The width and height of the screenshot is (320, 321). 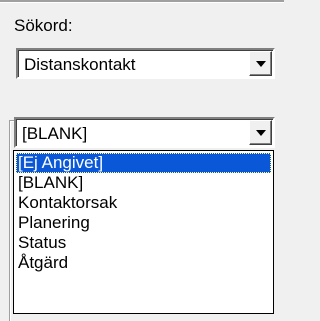 I want to click on search-term-combobox-button, so click(x=260, y=63).